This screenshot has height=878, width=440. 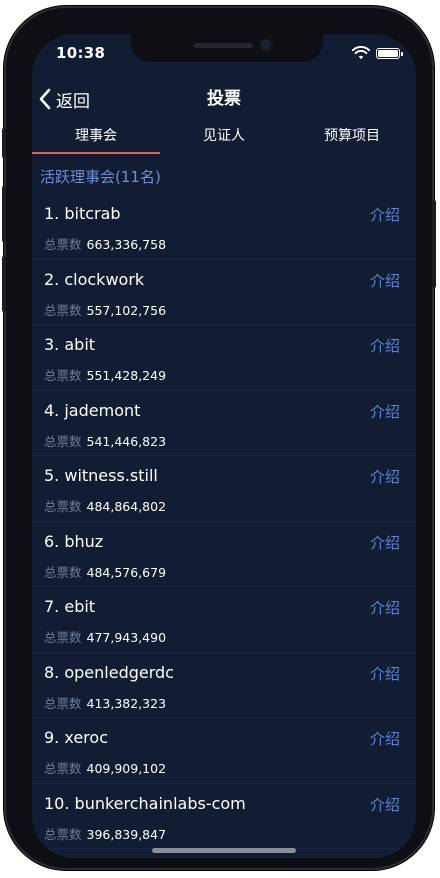 What do you see at coordinates (224, 292) in the screenshot?
I see `list-item: 2. clockwork 总票数 557,102,756 介绍` at bounding box center [224, 292].